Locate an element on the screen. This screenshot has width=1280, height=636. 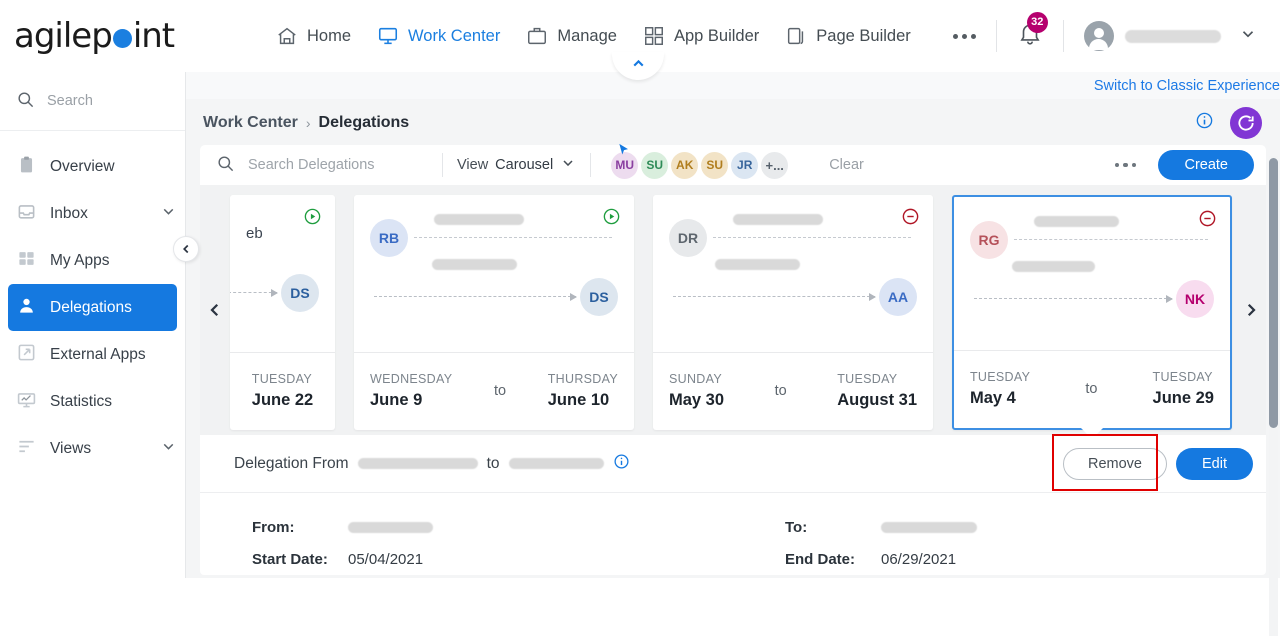
delegation-card-4: RG NK TUESDAY May 4 to TUESDAY June 29 is located at coordinates (1092, 316).